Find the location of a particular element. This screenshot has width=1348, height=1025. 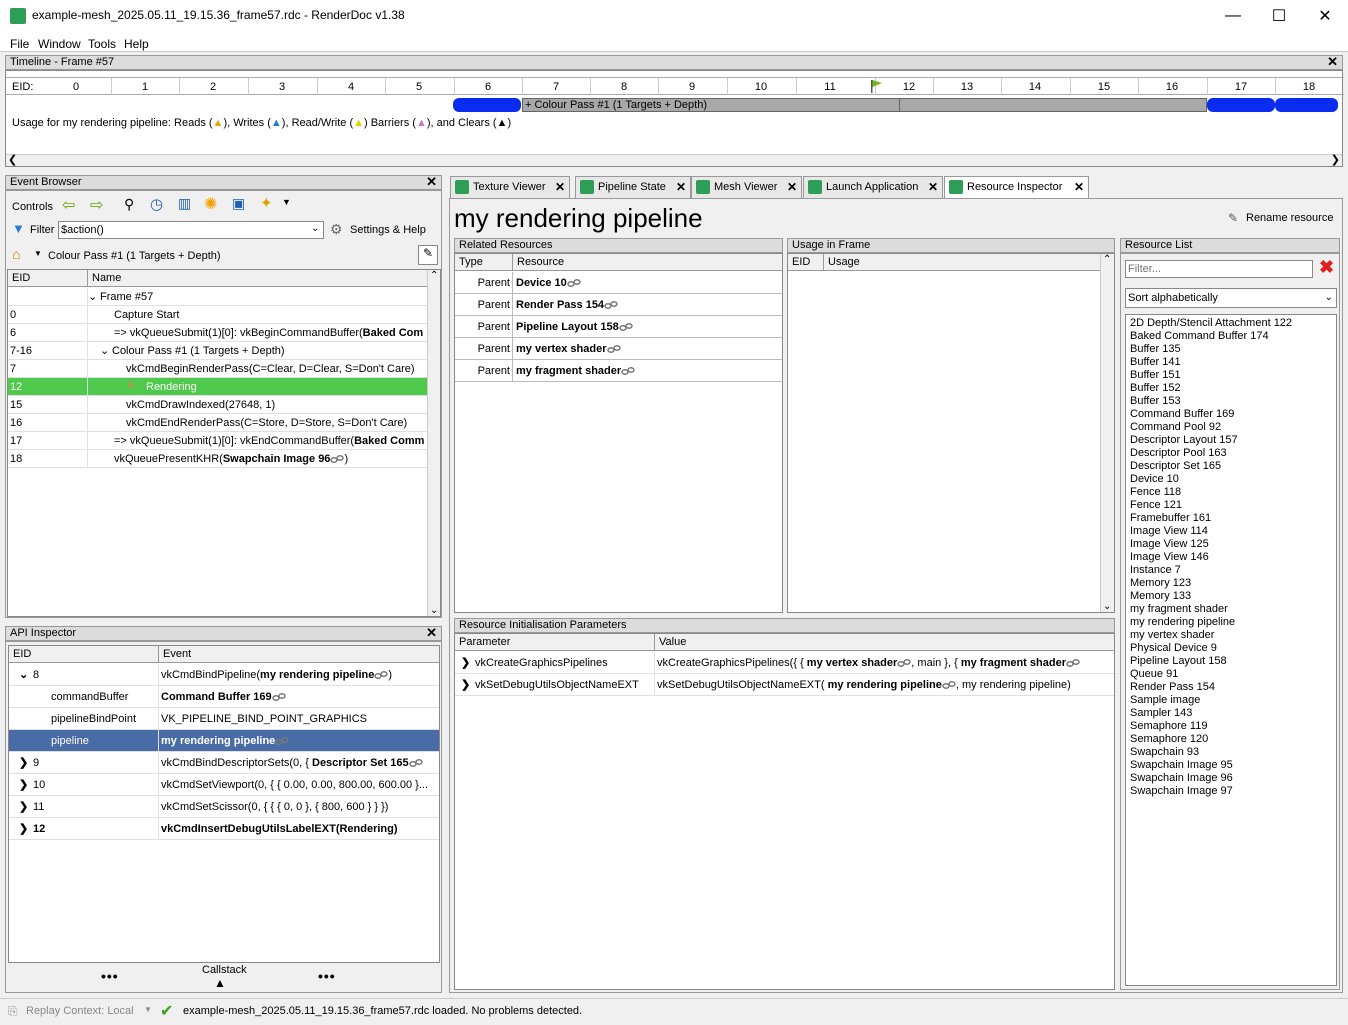

timeline-tick: 5 is located at coordinates (419, 87).